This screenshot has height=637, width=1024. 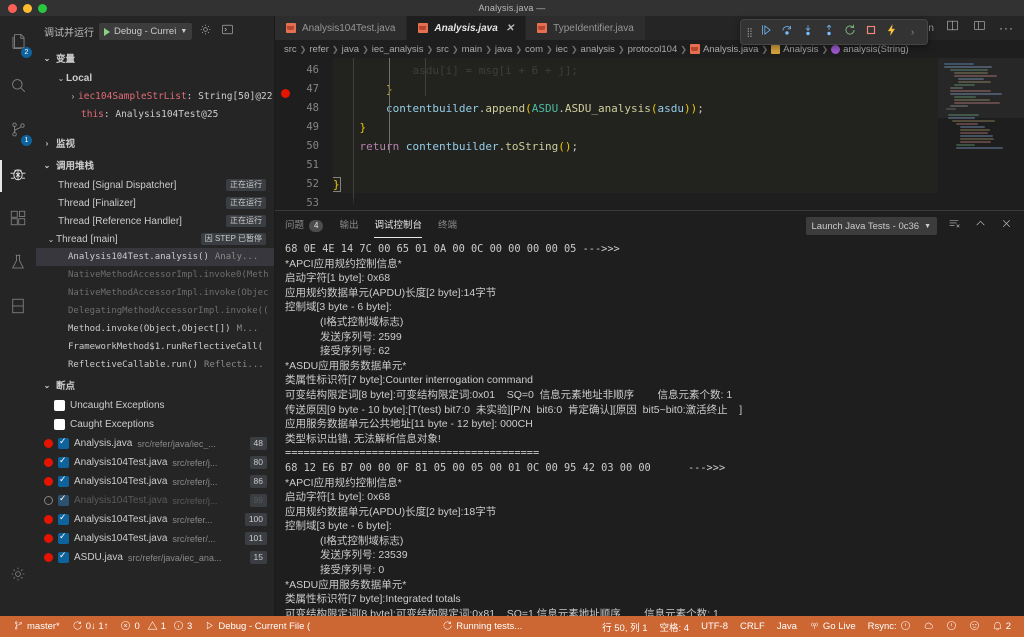 I want to click on breakpoint-exception-row: Uncaught Exceptions, so click(x=155, y=405).